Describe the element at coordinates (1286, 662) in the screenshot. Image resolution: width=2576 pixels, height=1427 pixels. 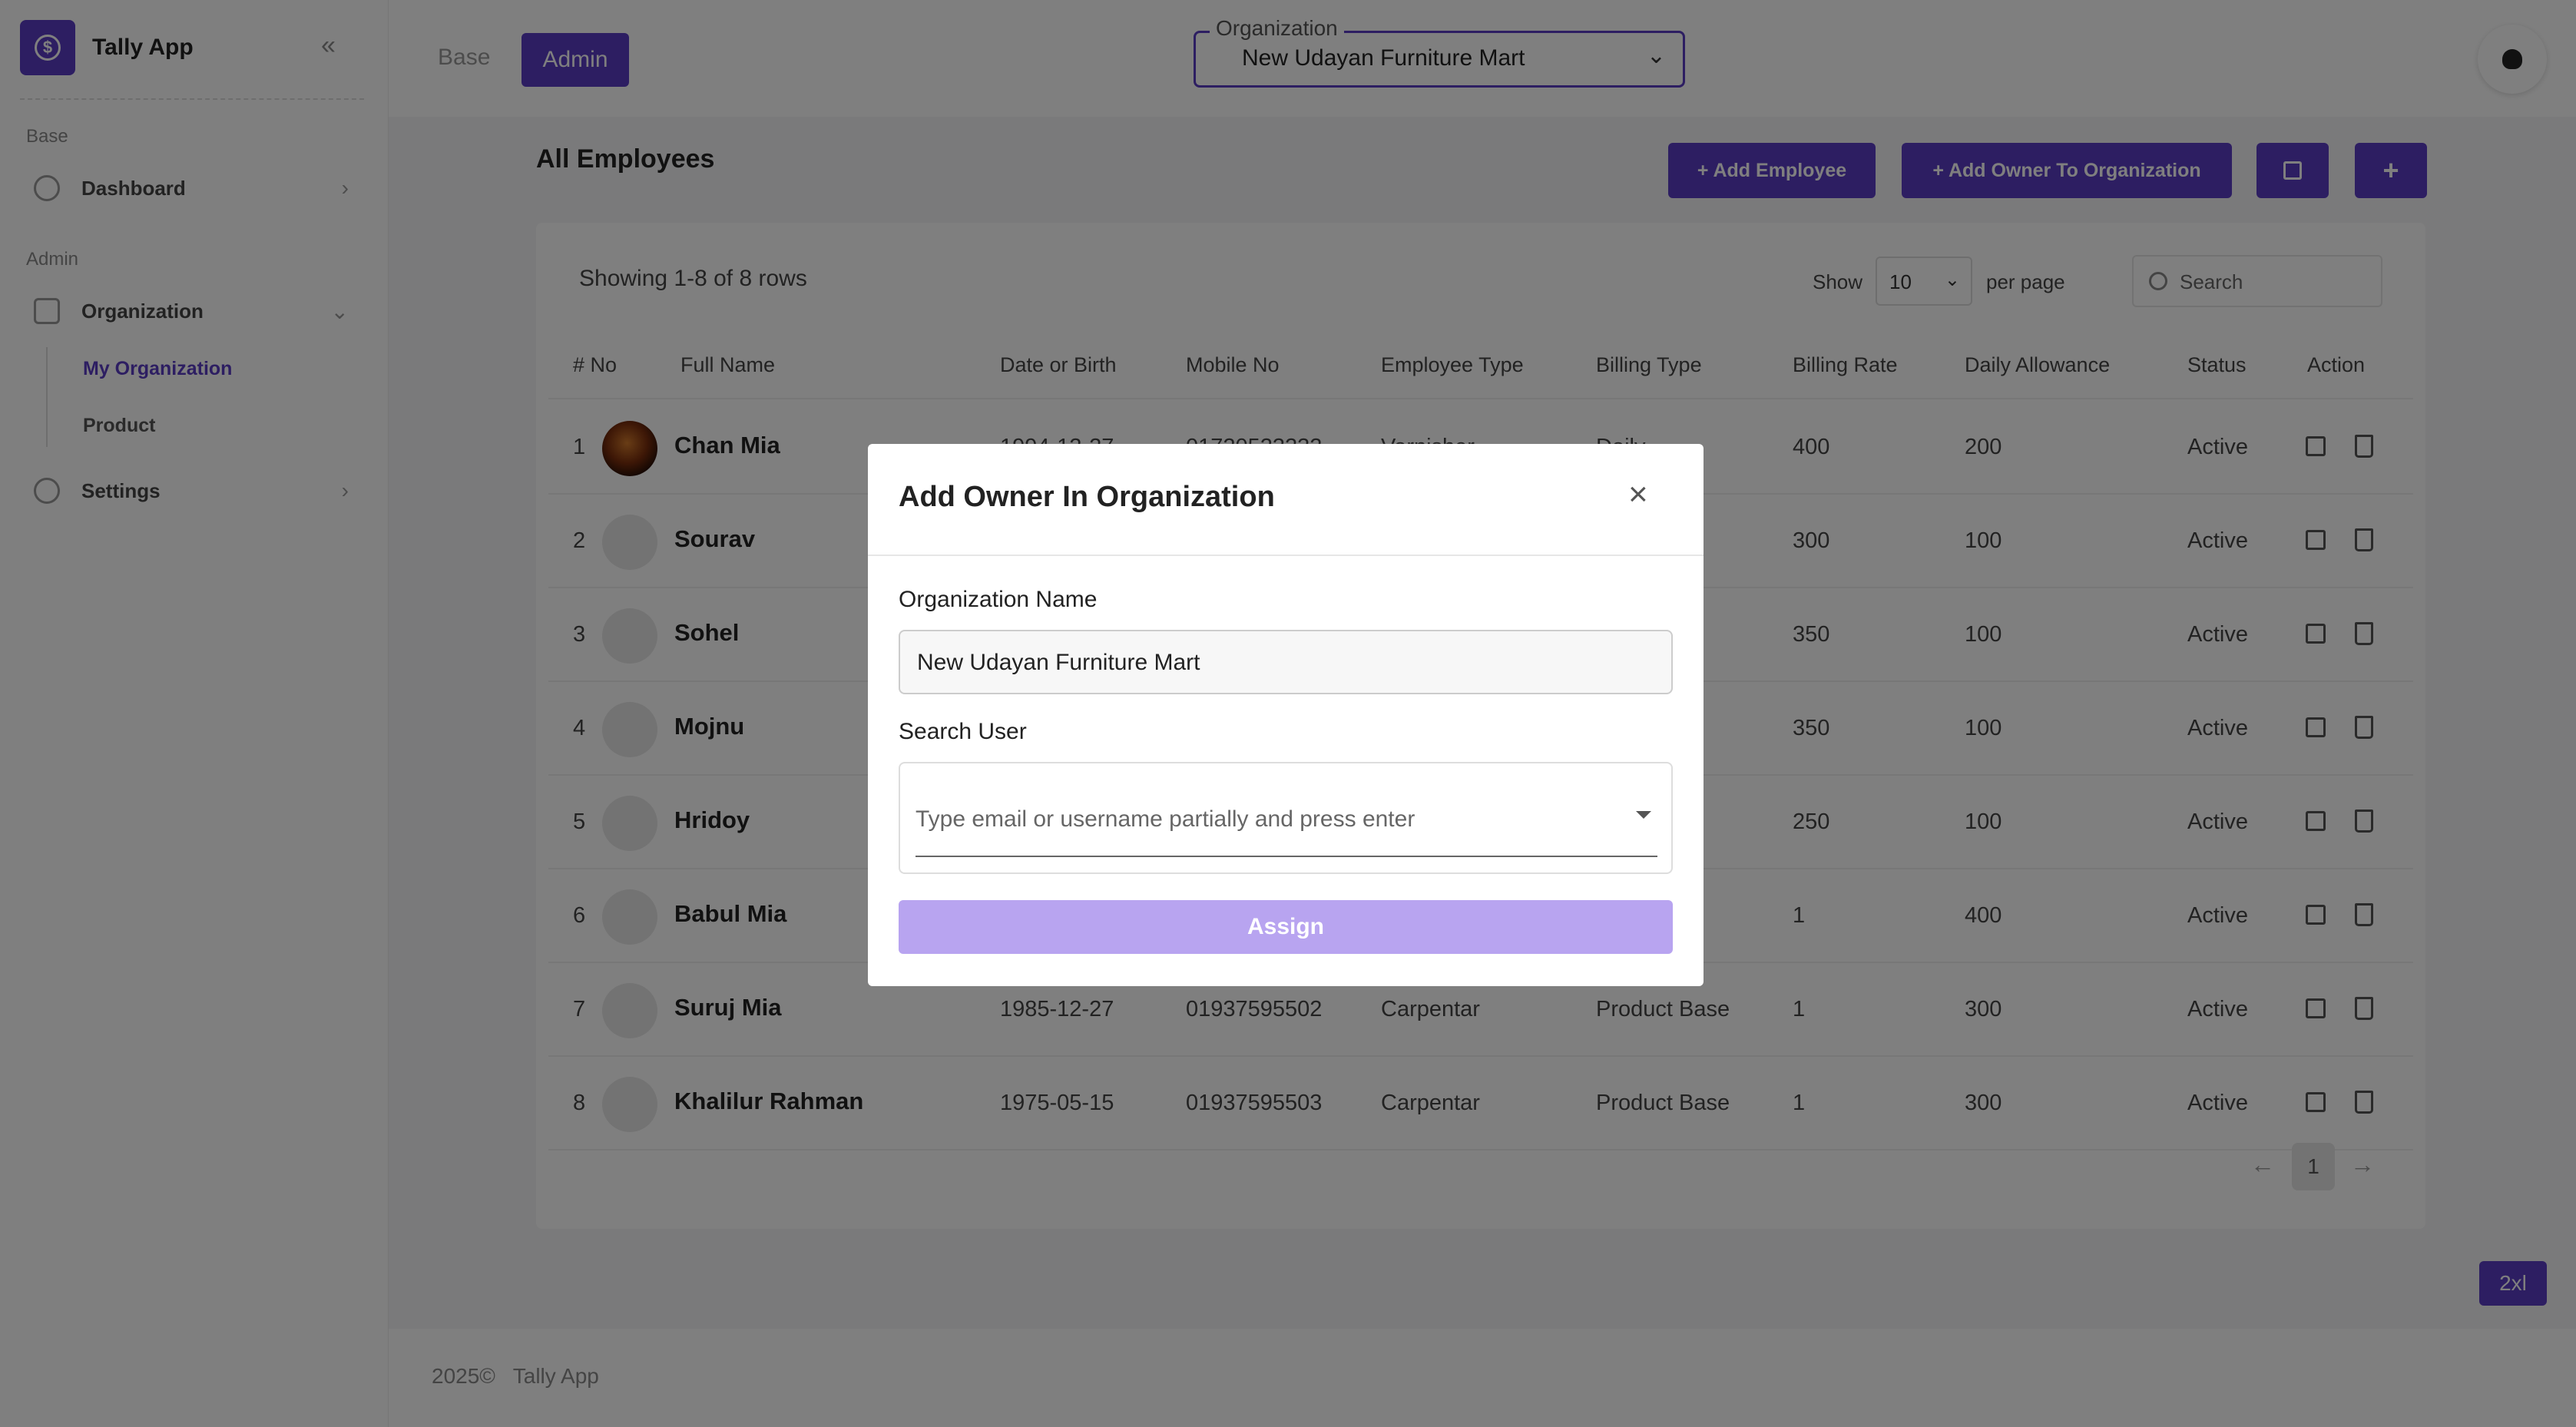
I see `organization-name-field: New Udayan Furniture Mart` at that location.